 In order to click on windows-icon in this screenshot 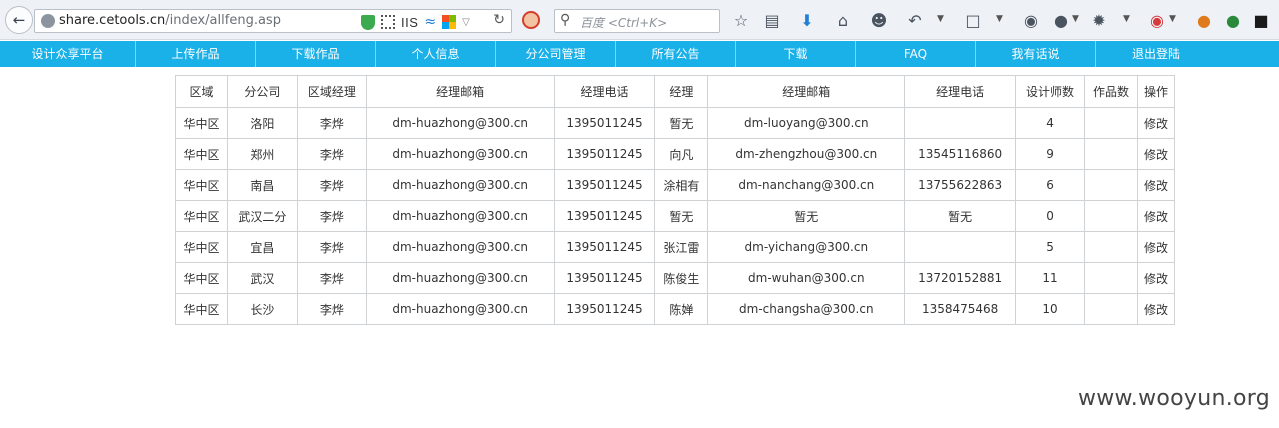, I will do `click(449, 22)`.